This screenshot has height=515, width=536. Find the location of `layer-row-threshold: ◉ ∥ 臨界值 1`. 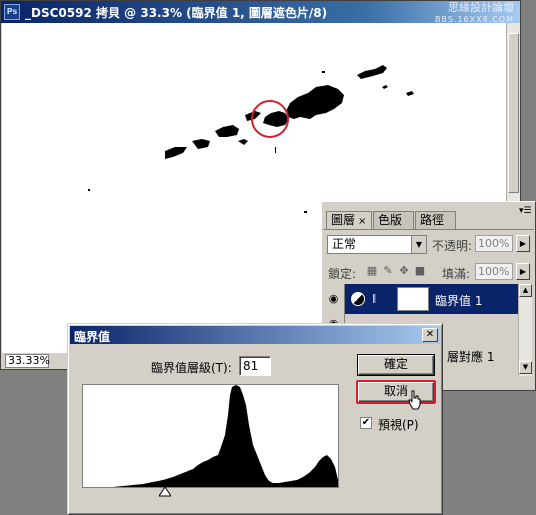

layer-row-threshold: ◉ ∥ 臨界值 1 is located at coordinates (420, 299).